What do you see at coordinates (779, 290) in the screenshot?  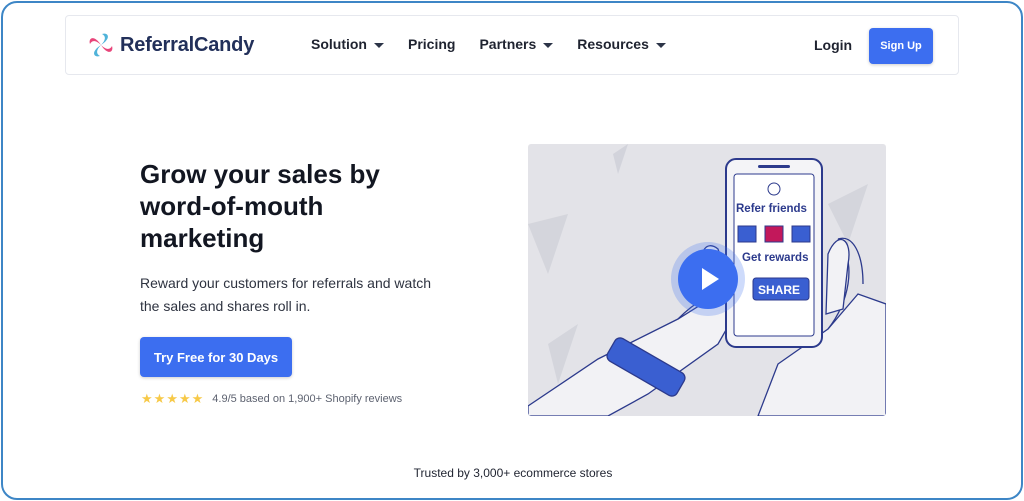 I see `share-text: SHARE` at bounding box center [779, 290].